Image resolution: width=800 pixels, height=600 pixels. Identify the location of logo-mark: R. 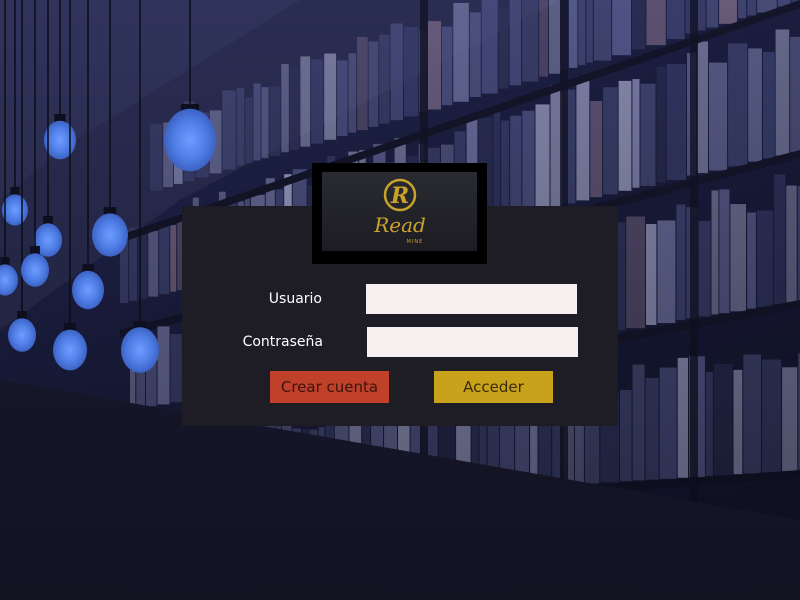
(399, 196).